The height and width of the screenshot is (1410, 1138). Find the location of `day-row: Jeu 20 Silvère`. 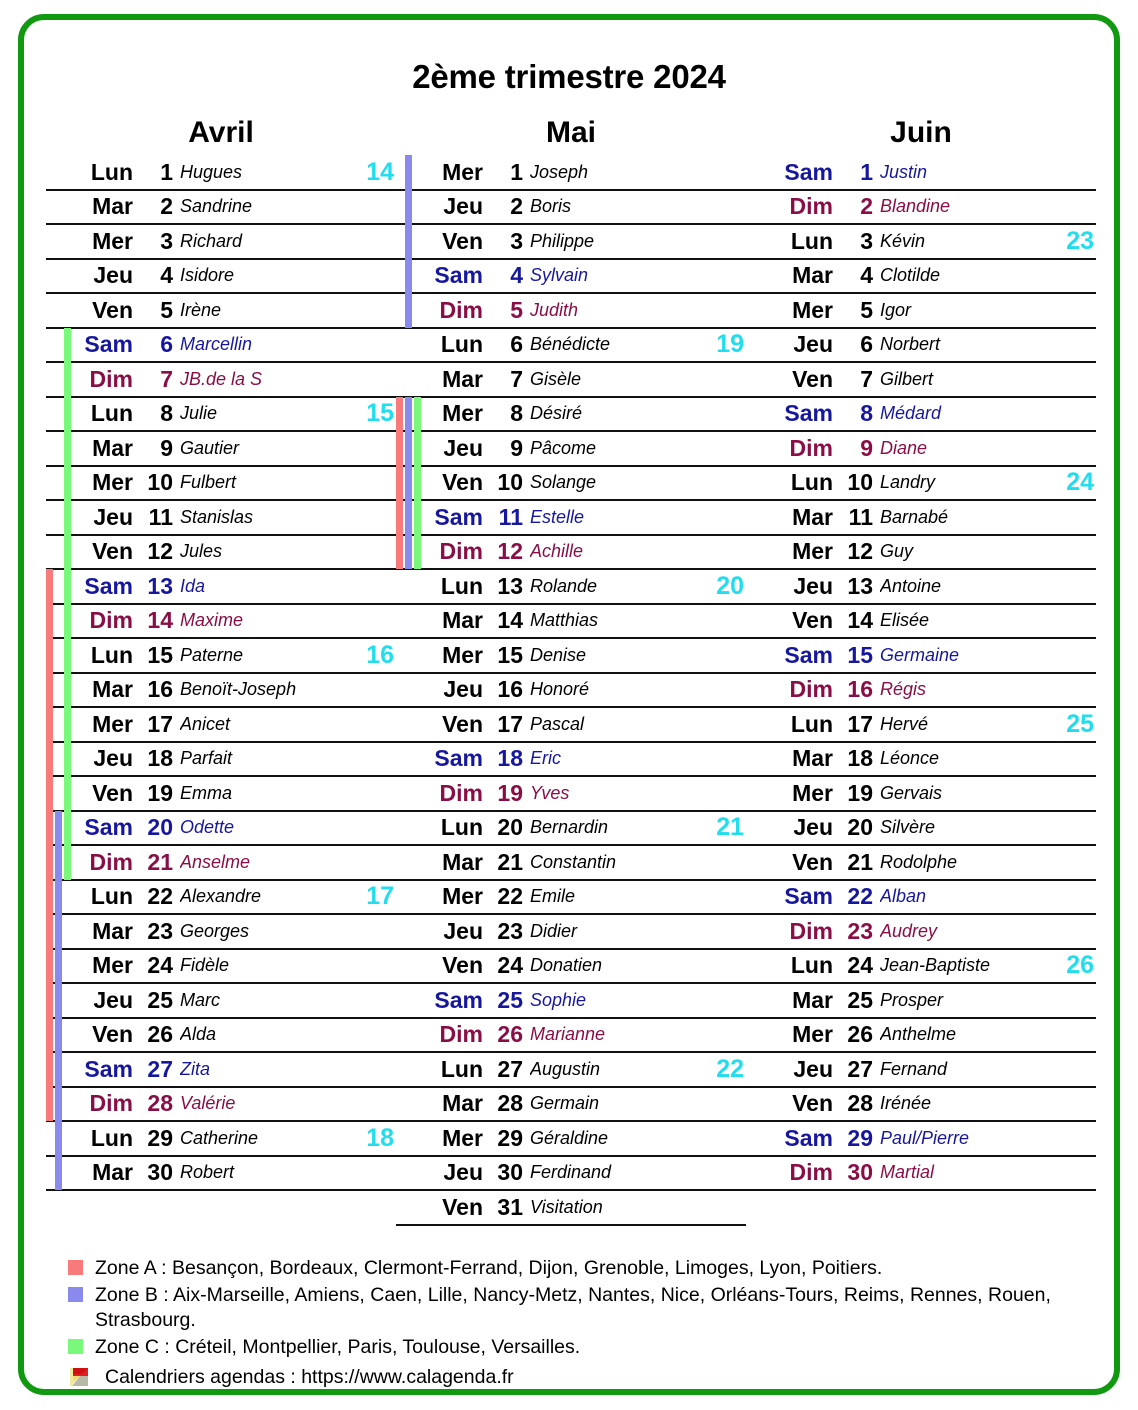

day-row: Jeu 20 Silvère is located at coordinates (921, 829).